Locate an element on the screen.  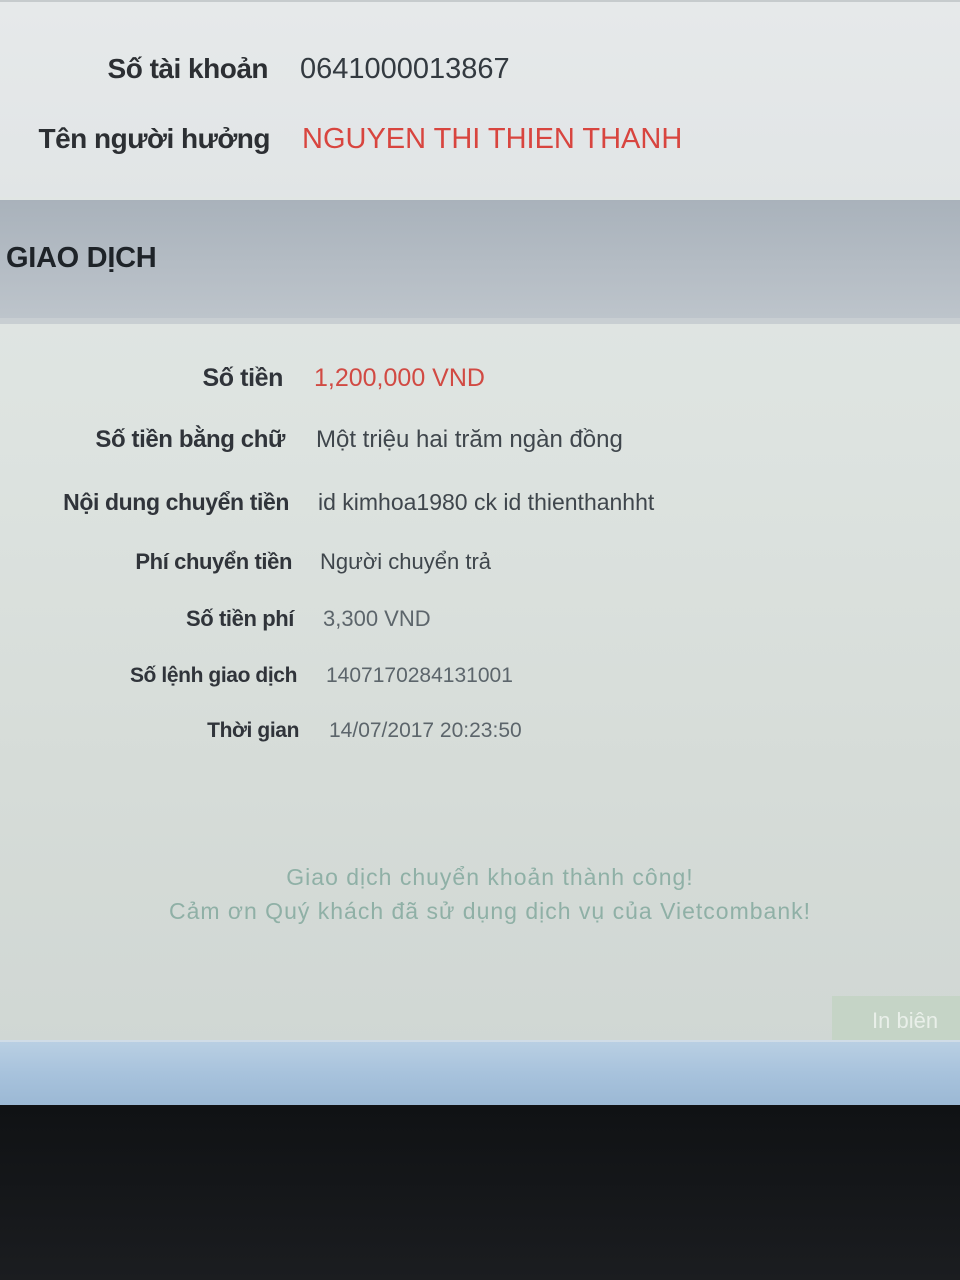
amount-words-value: Một triệu hai trăm ngàn đồng is located at coordinates (469, 439).